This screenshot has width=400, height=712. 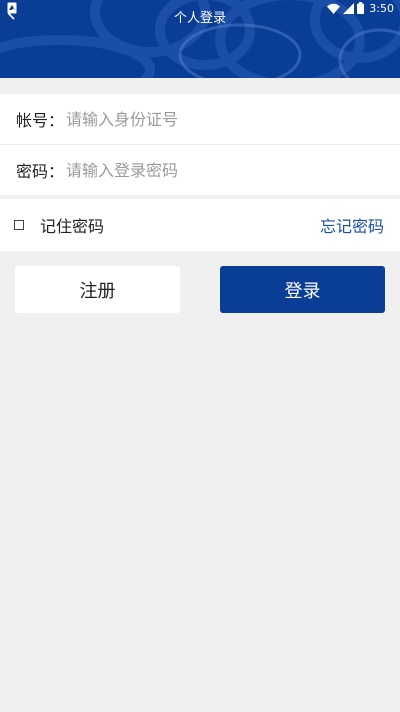 I want to click on login-button: 登录, so click(x=302, y=289).